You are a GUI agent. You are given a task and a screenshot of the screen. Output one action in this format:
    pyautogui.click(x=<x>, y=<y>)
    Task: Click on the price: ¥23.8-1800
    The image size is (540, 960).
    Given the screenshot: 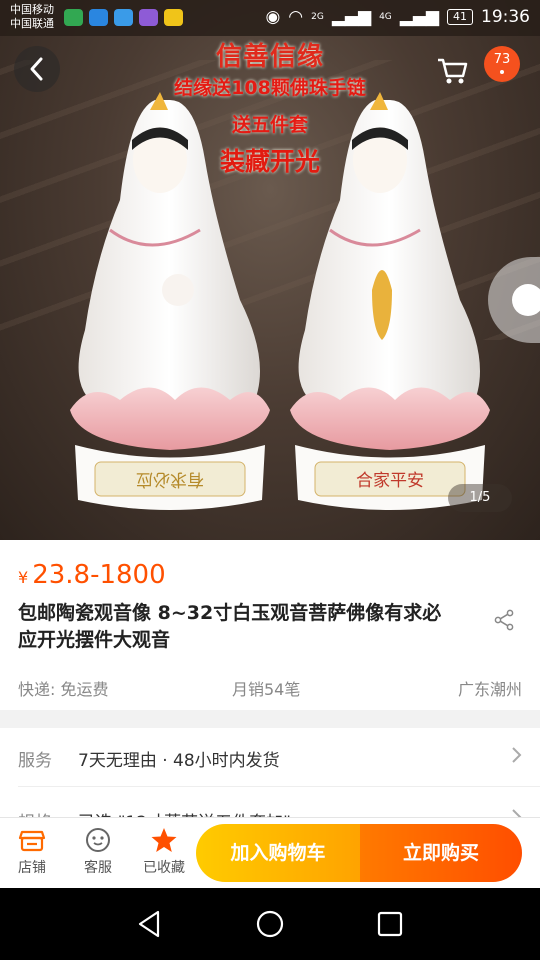 What is the action you would take?
    pyautogui.click(x=92, y=575)
    